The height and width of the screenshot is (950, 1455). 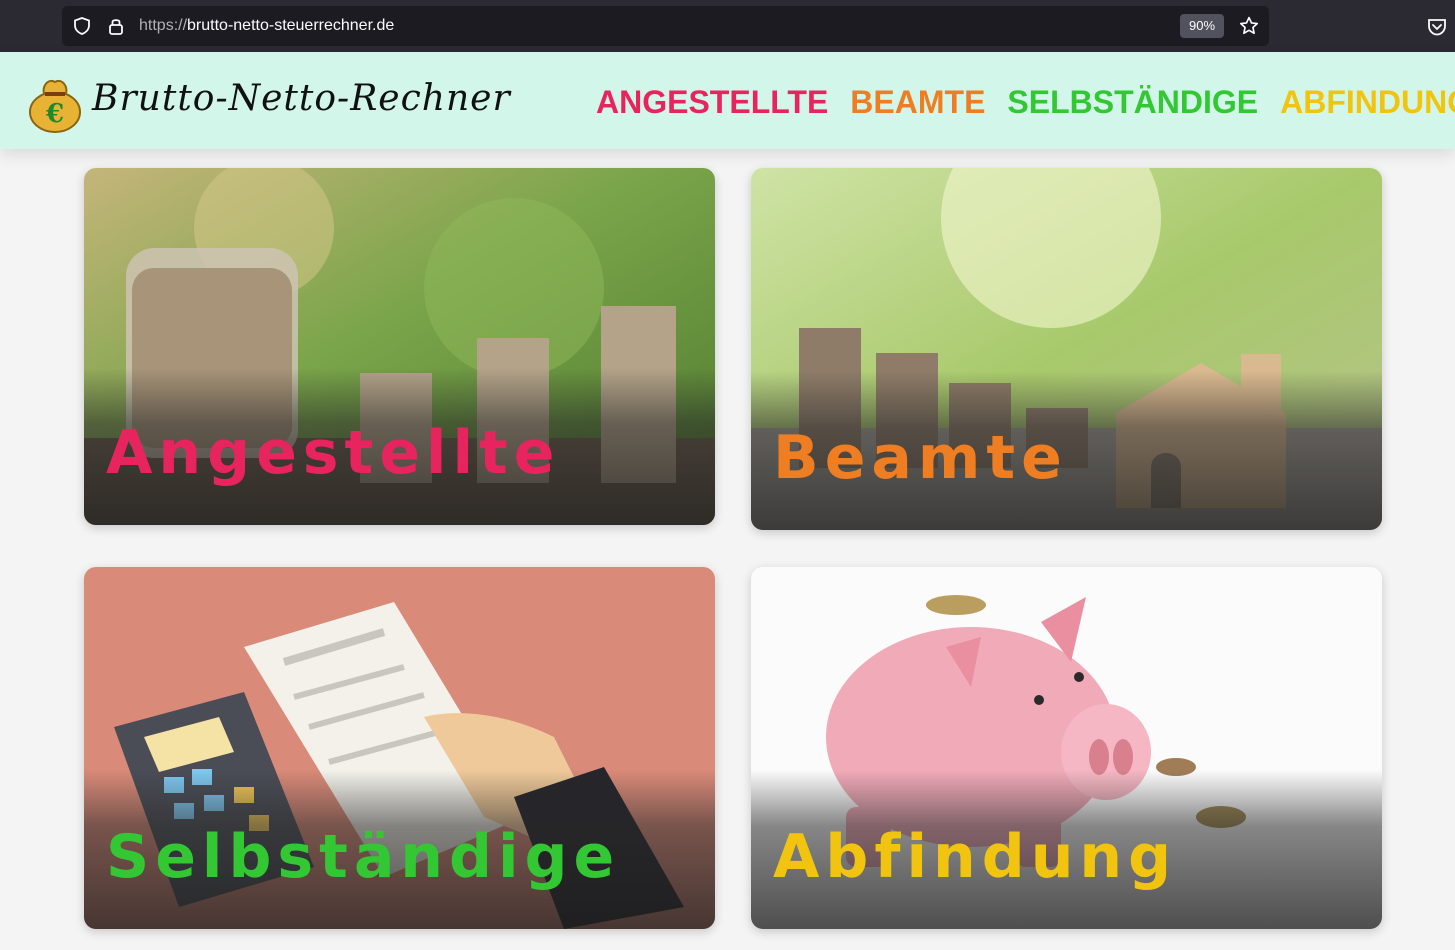 I want to click on nav-link-selbstaendige: SELBSTÄNDIGE, so click(x=1132, y=102).